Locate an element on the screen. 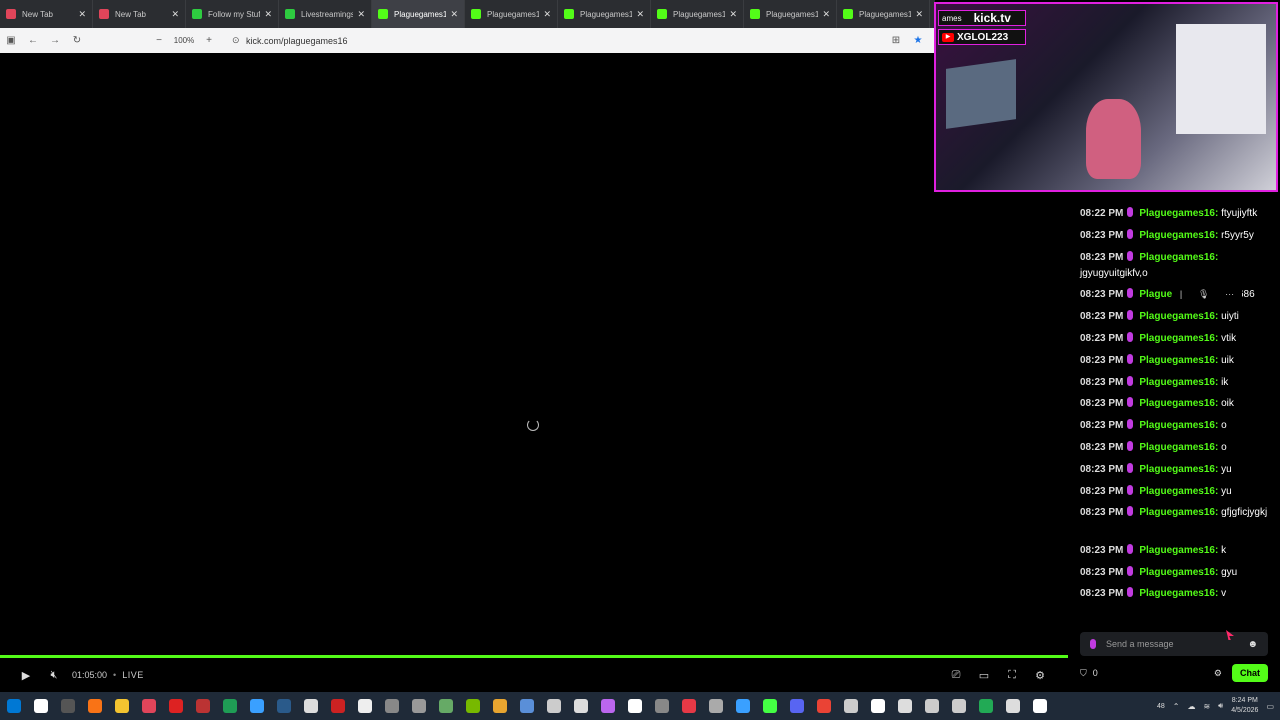  clip-icon: ⎚ is located at coordinates (956, 675).